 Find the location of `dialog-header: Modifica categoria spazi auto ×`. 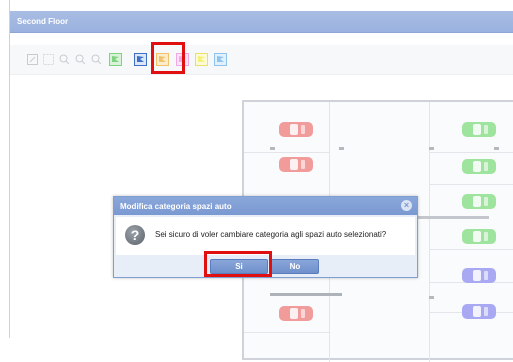

dialog-header: Modifica categoria spazi auto × is located at coordinates (265, 206).